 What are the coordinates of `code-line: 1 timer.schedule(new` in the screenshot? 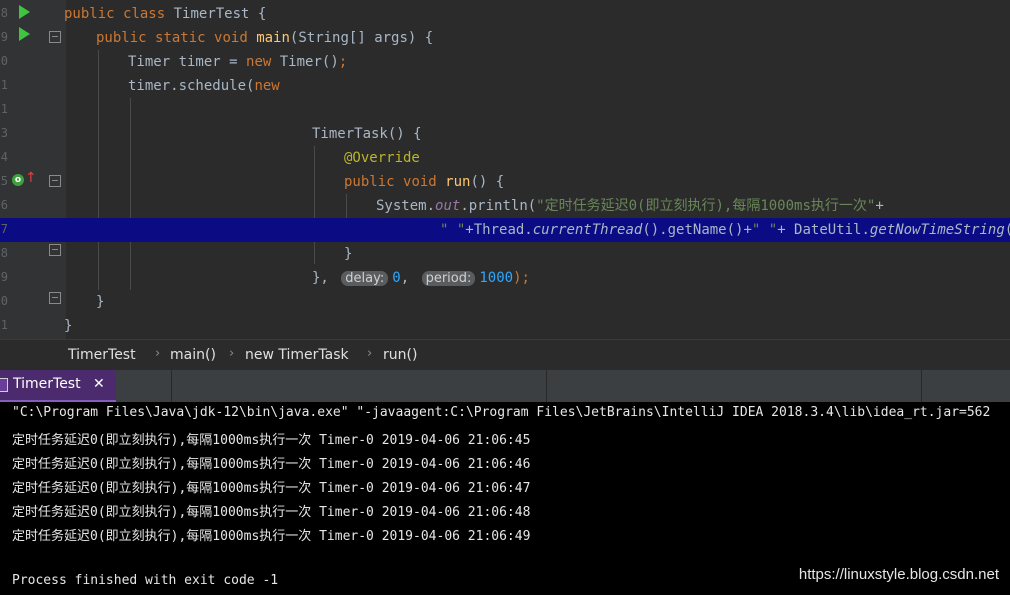 It's located at (505, 86).